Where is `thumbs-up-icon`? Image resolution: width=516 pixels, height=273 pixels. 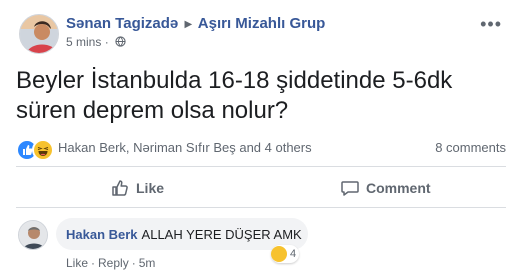
thumbs-up-icon is located at coordinates (120, 188).